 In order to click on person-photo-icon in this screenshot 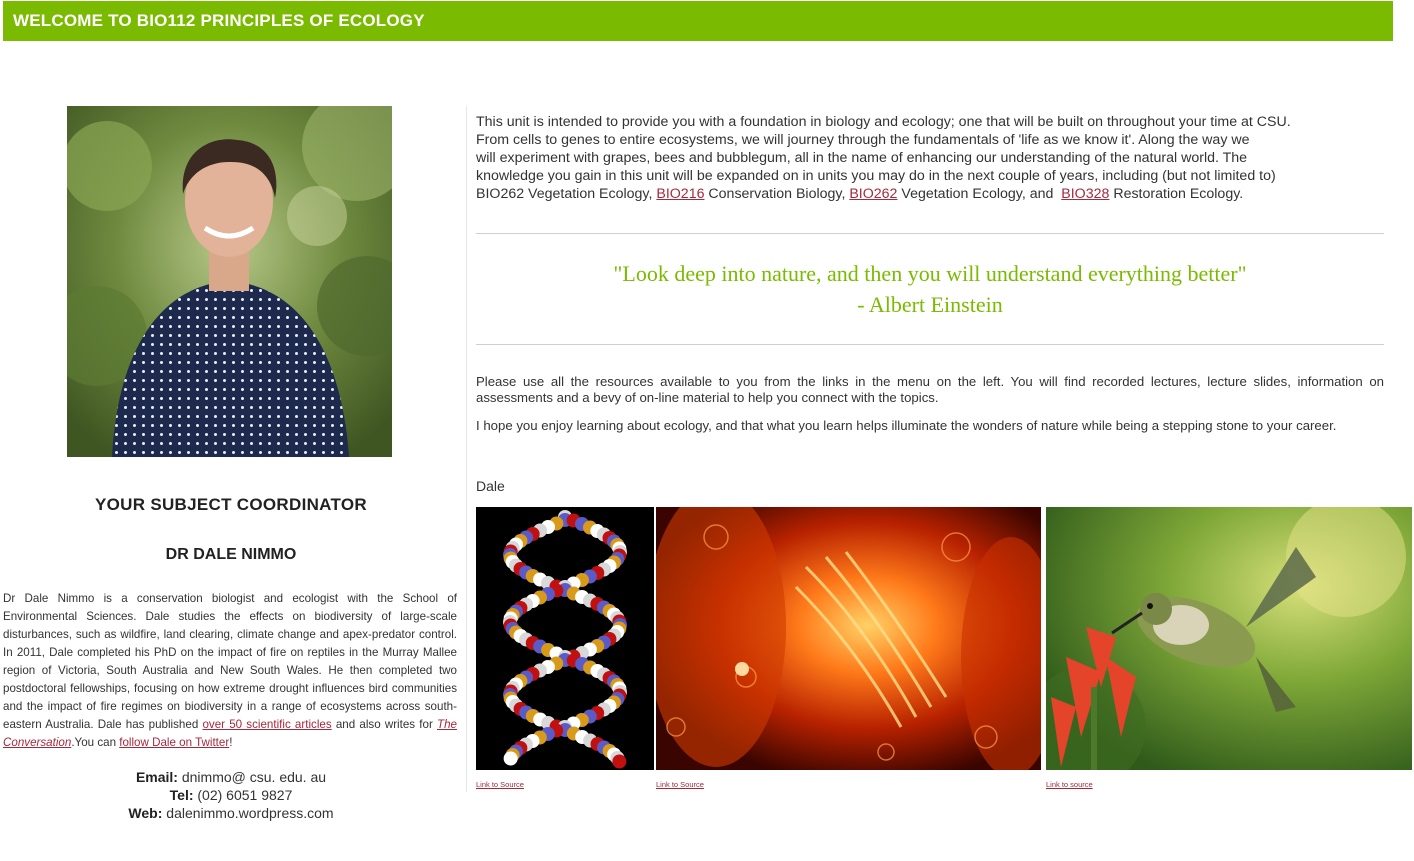, I will do `click(229, 281)`.